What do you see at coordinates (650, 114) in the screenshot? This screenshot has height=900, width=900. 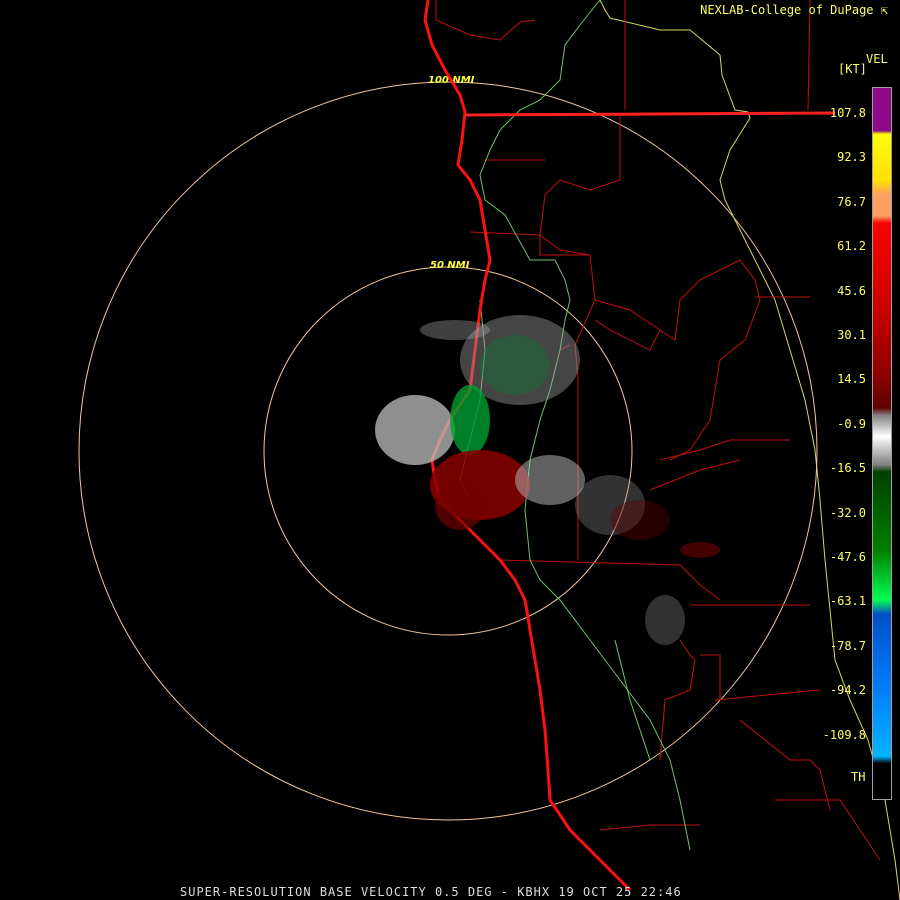 I see `oregon-border` at bounding box center [650, 114].